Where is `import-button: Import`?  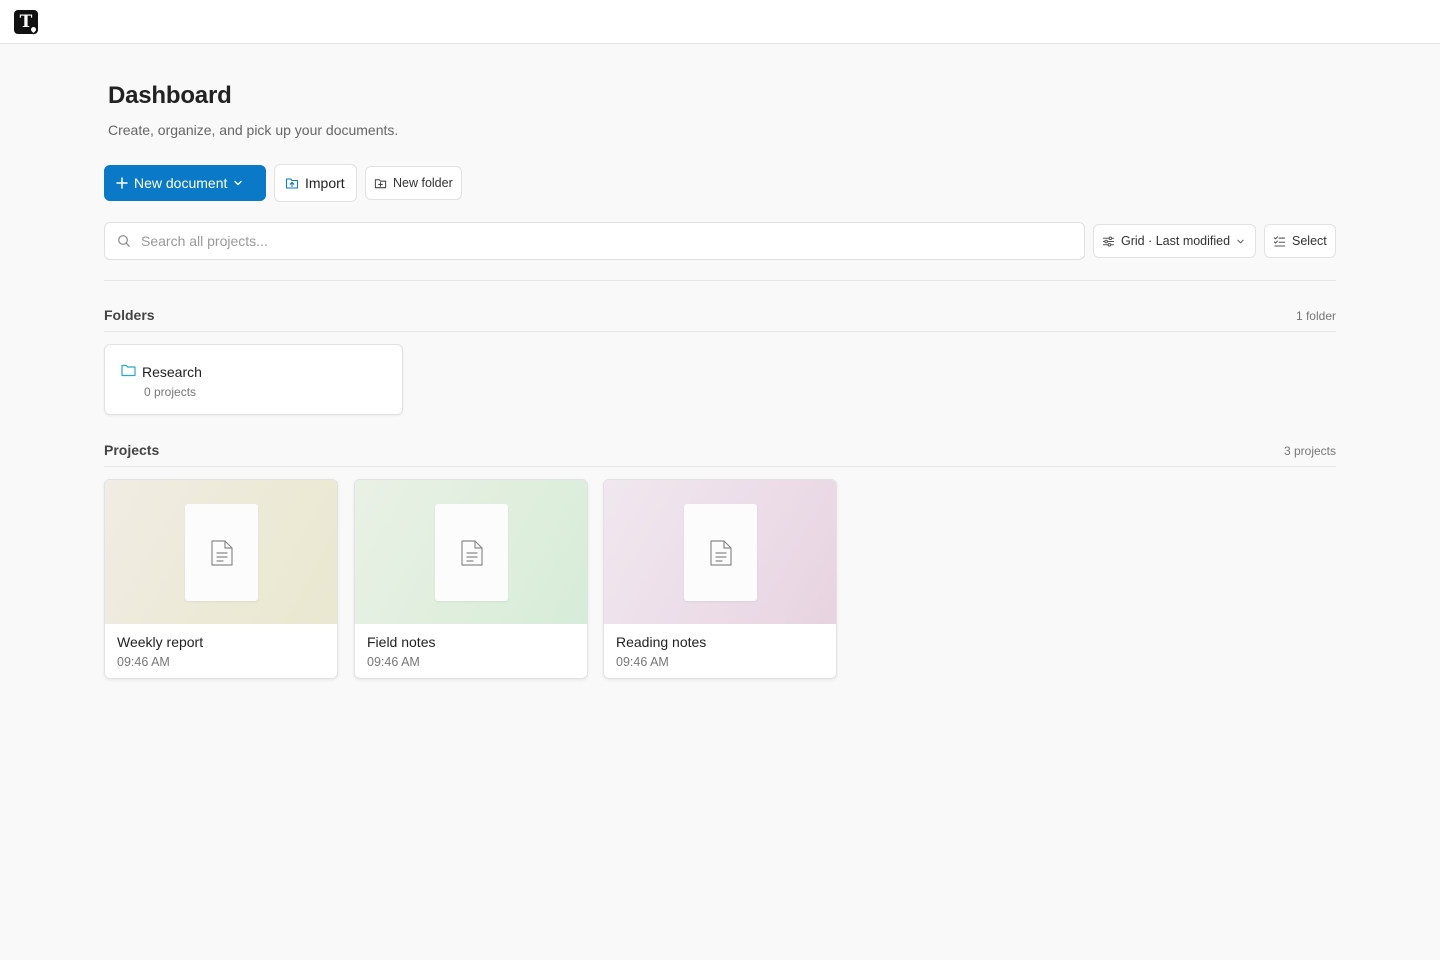 import-button: Import is located at coordinates (315, 183).